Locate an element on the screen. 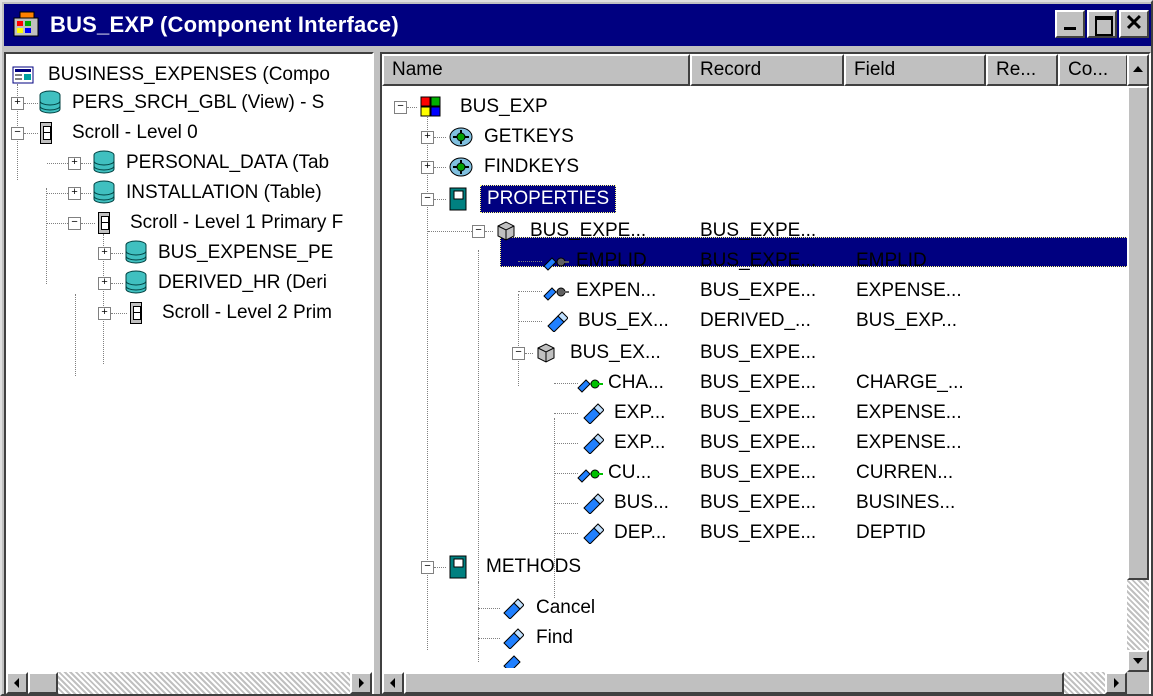 This screenshot has width=1153, height=696. scroll-down-button is located at coordinates (1138, 661).